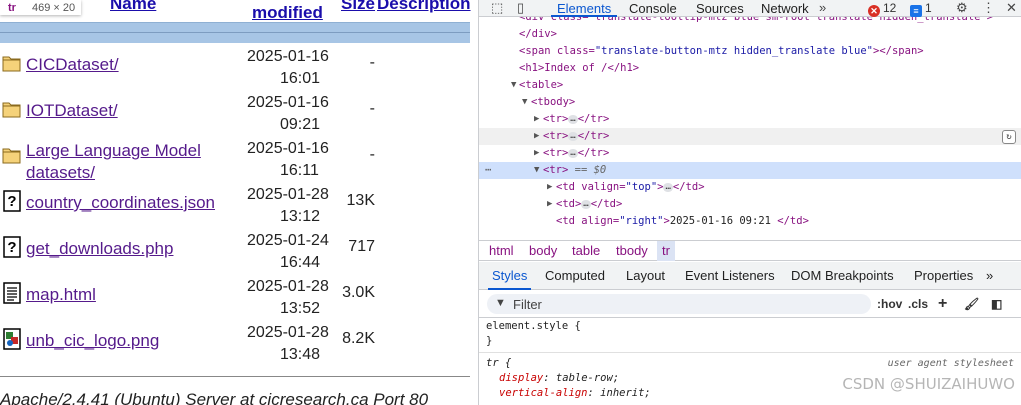 Image resolution: width=1021 pixels, height=405 pixels. I want to click on file-size: 3.0K, so click(358, 292).